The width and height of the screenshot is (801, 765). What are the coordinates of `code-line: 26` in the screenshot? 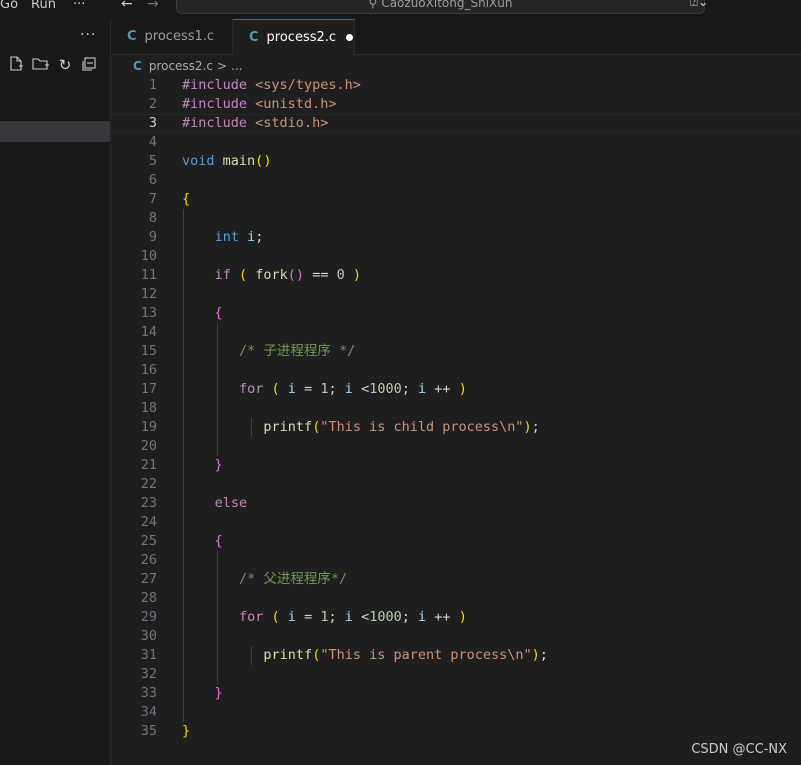 It's located at (456, 560).